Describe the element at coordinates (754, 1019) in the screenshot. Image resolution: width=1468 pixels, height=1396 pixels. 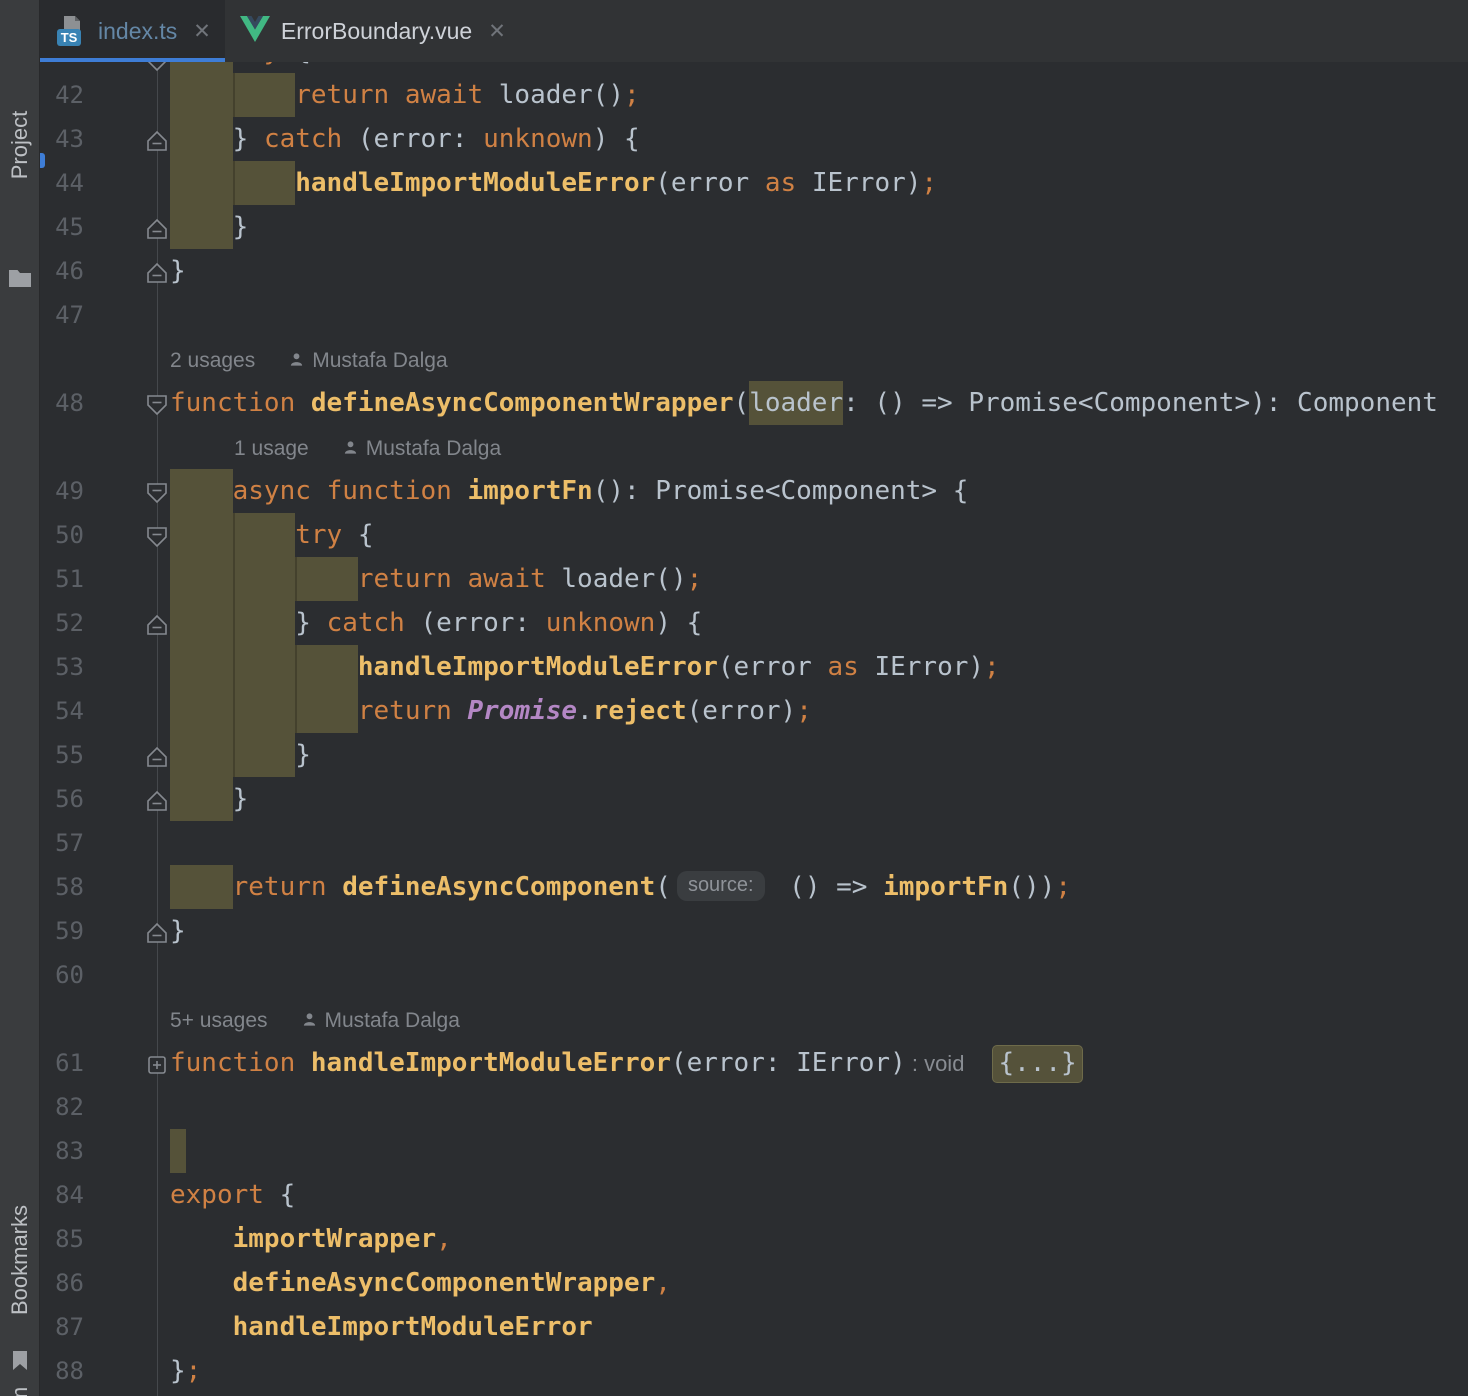
I see `inlay-row: 5+ usages Mustafa Dalga` at that location.